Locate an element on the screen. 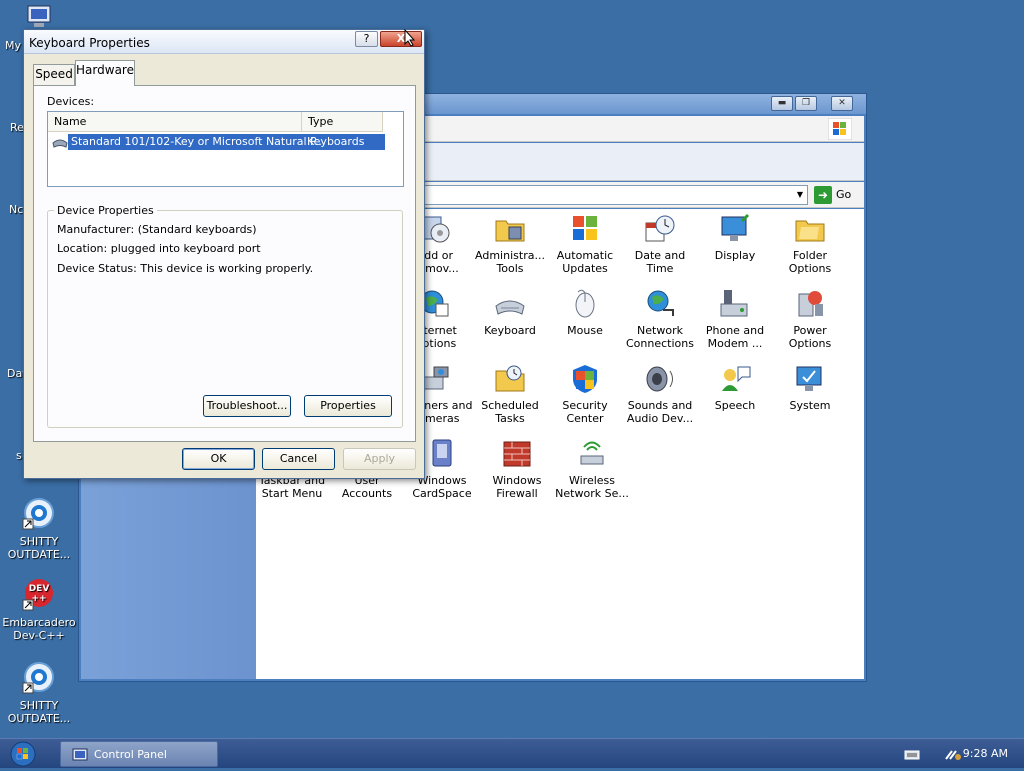 Image resolution: width=1024 pixels, height=771 pixels. power-options-icon is located at coordinates (810, 304).